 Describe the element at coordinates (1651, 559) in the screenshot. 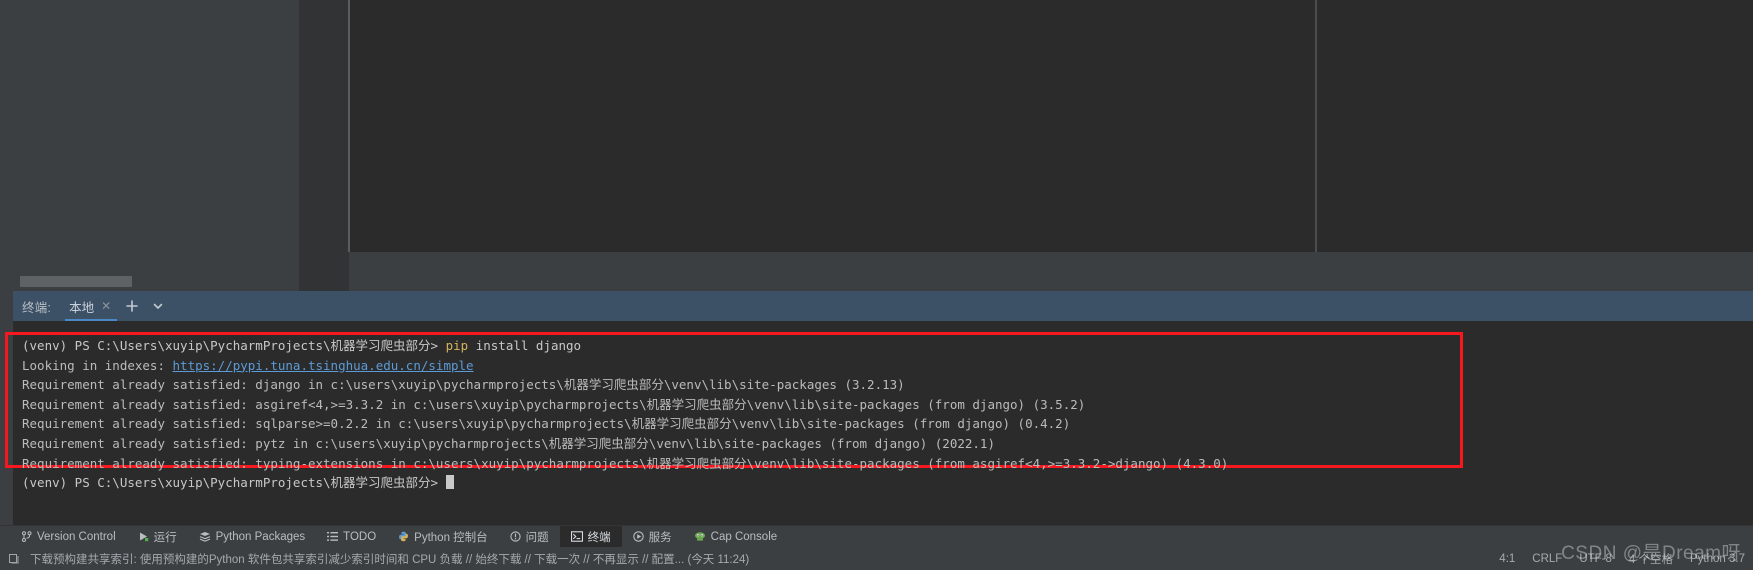

I see `indent-setting: 4 个空格` at that location.